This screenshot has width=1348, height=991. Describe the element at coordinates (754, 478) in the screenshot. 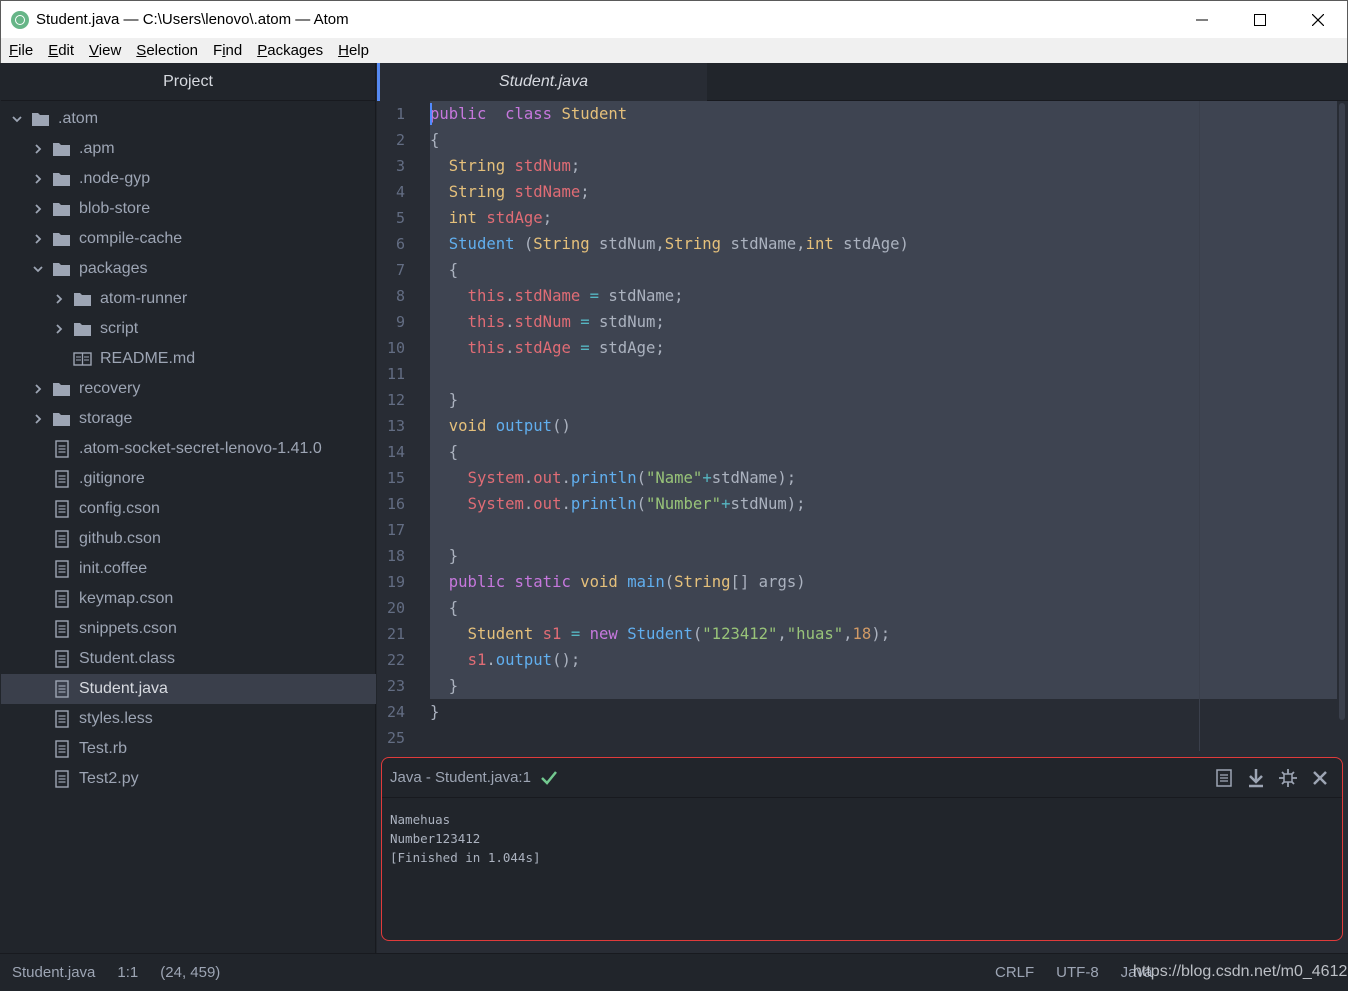

I see `code-token: stdName);` at that location.